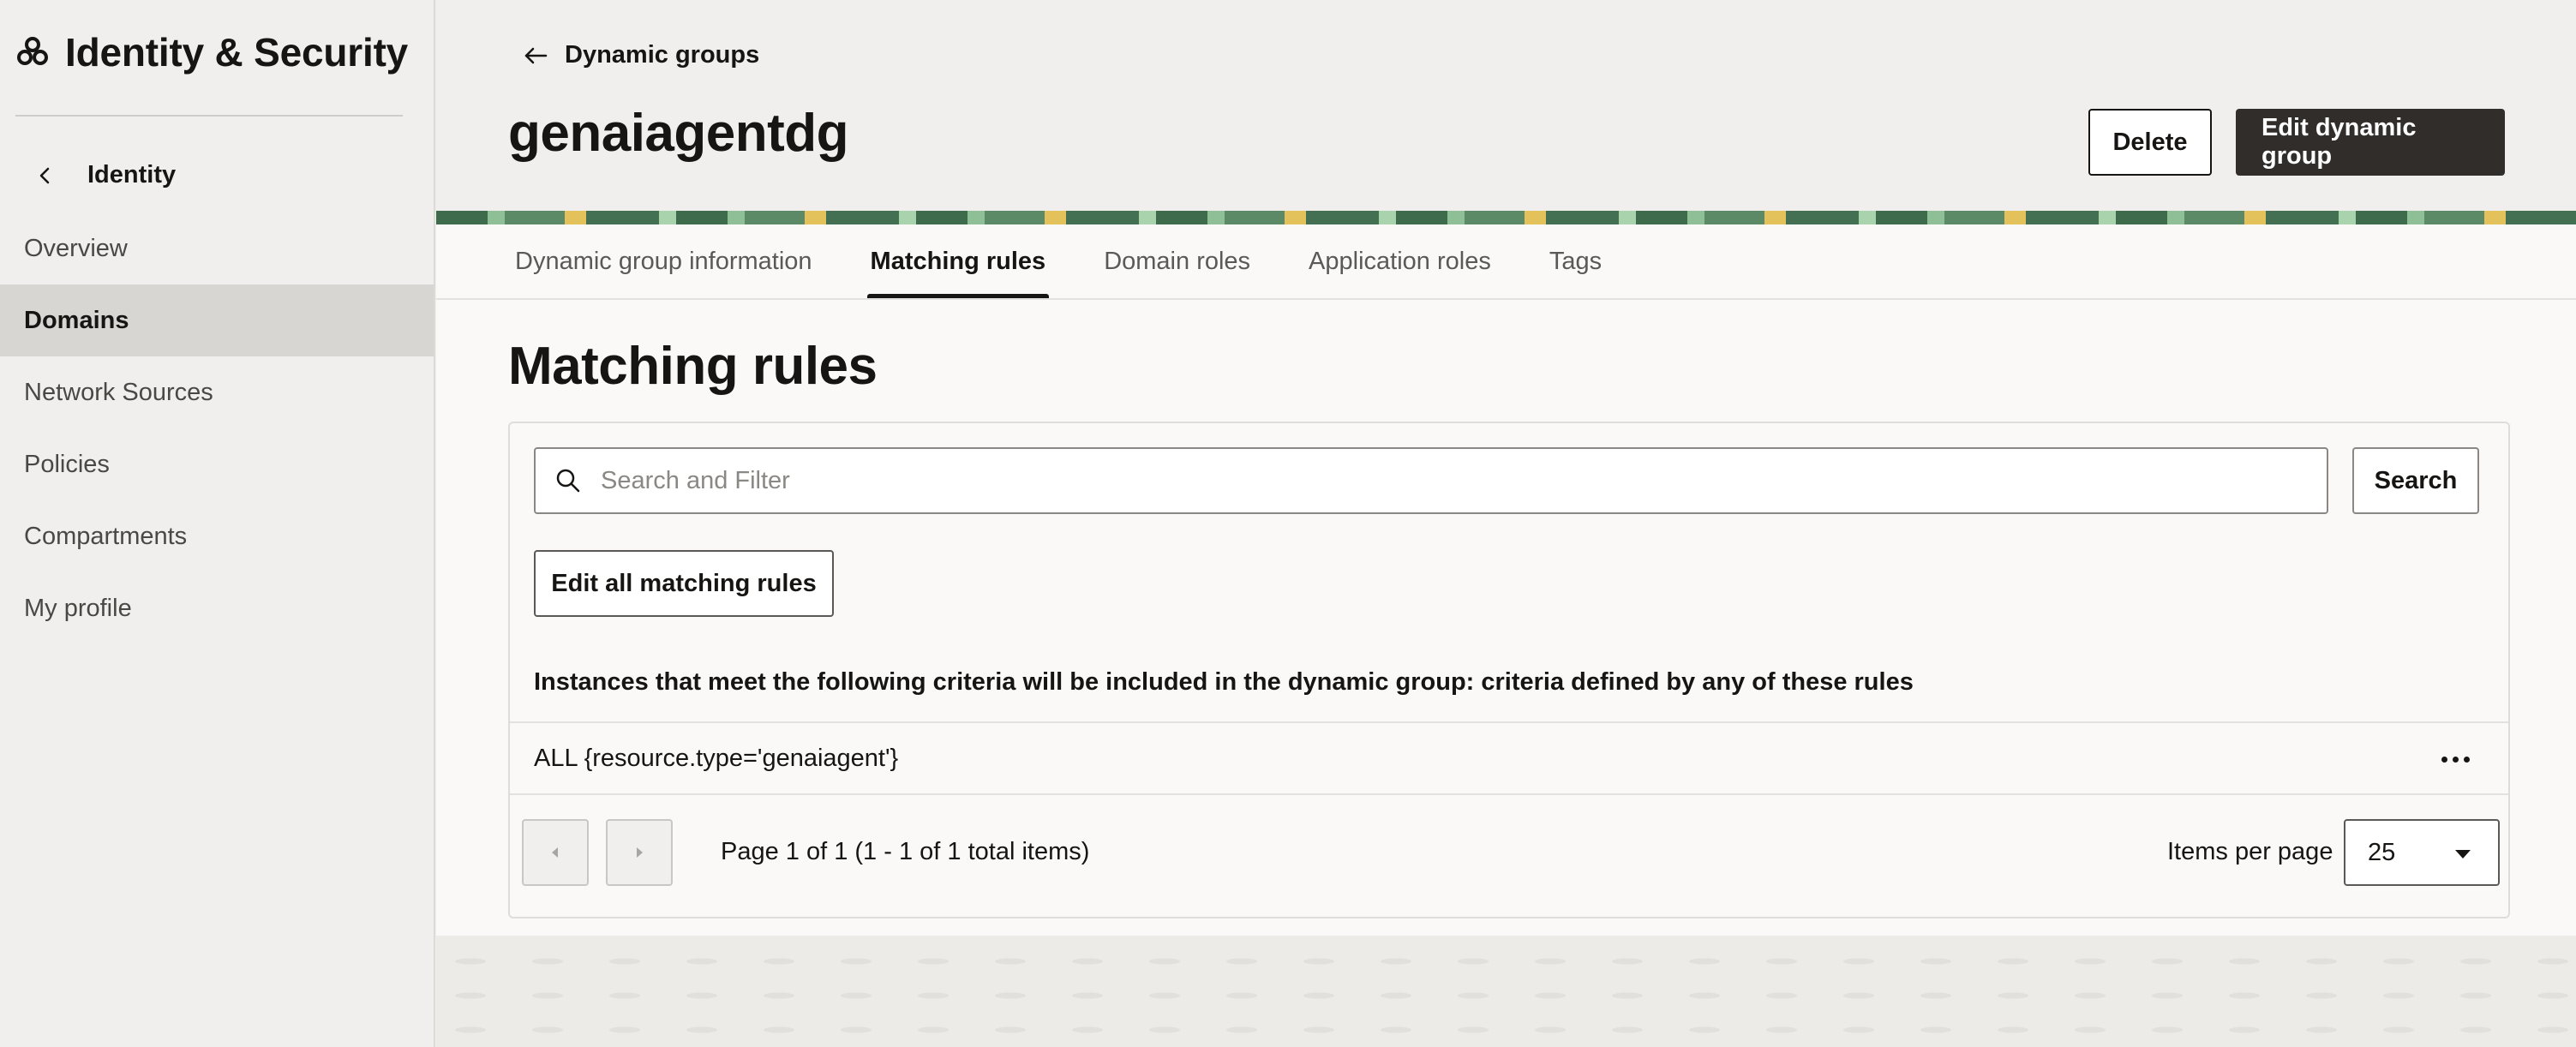 The image size is (2576, 1047). Describe the element at coordinates (693, 366) in the screenshot. I see `section-title: Matching rules` at that location.